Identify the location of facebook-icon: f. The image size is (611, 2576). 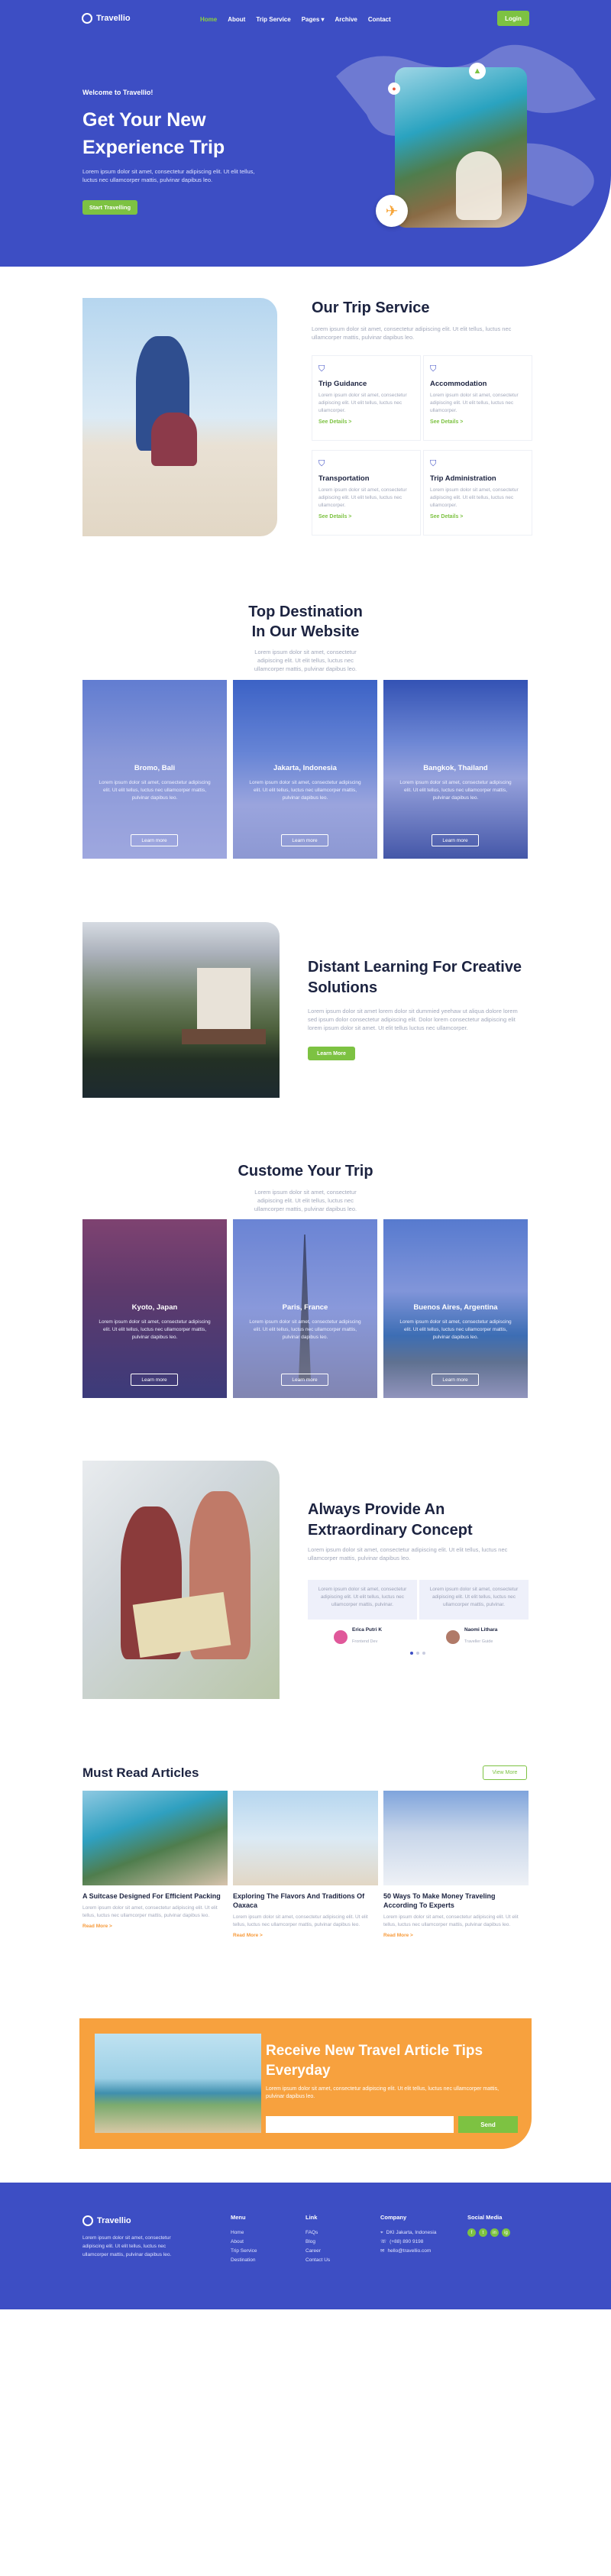
(472, 2232).